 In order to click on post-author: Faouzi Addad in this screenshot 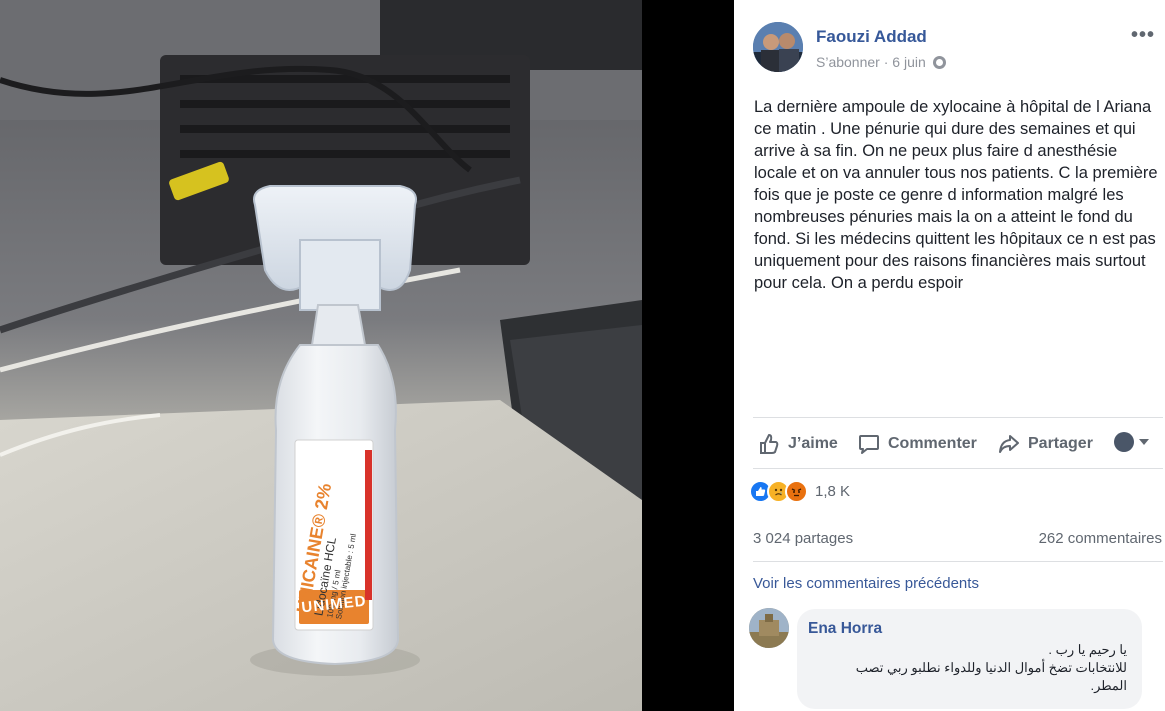, I will do `click(871, 37)`.